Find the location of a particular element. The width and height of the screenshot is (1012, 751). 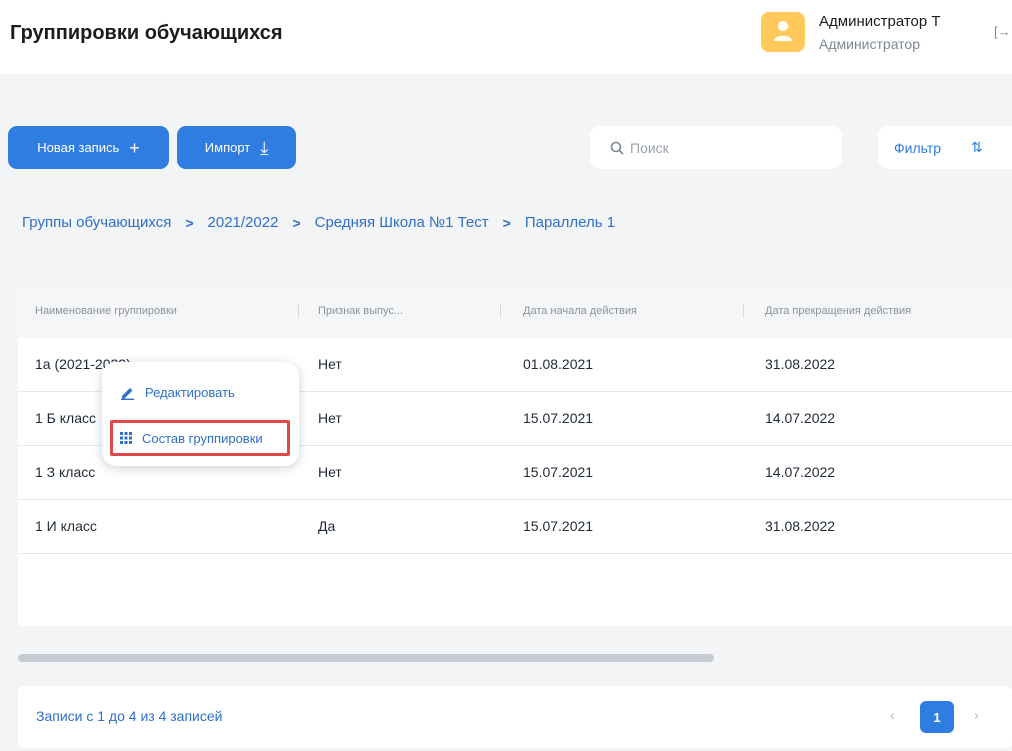

search-box is located at coordinates (716, 147).